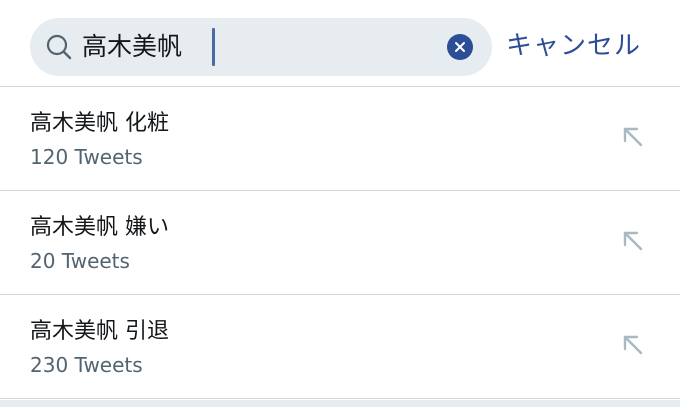 The image size is (680, 407). What do you see at coordinates (99, 331) in the screenshot?
I see `suggestion-title: 高木美帆 引退` at bounding box center [99, 331].